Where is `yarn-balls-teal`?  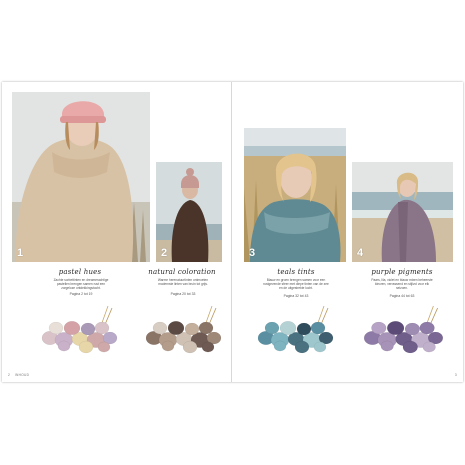 yarn-balls-teal is located at coordinates (296, 329).